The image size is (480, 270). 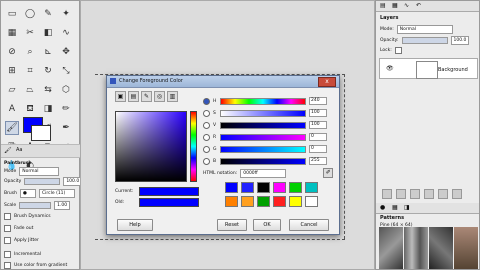 I want to click on crop-icon: ⌗, so click(x=30, y=71).